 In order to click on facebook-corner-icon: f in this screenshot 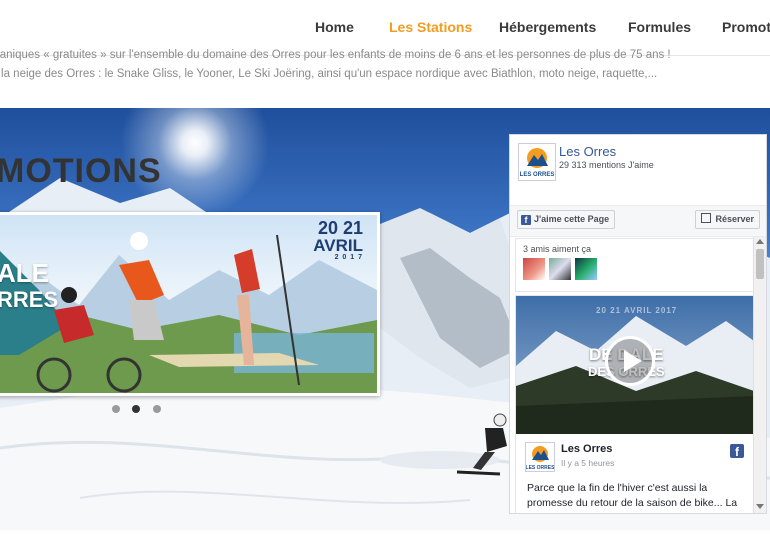, I will do `click(737, 451)`.